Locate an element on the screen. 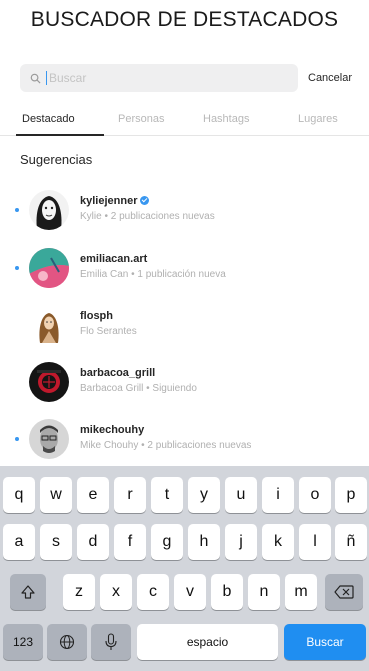  backspace-icon is located at coordinates (344, 592).